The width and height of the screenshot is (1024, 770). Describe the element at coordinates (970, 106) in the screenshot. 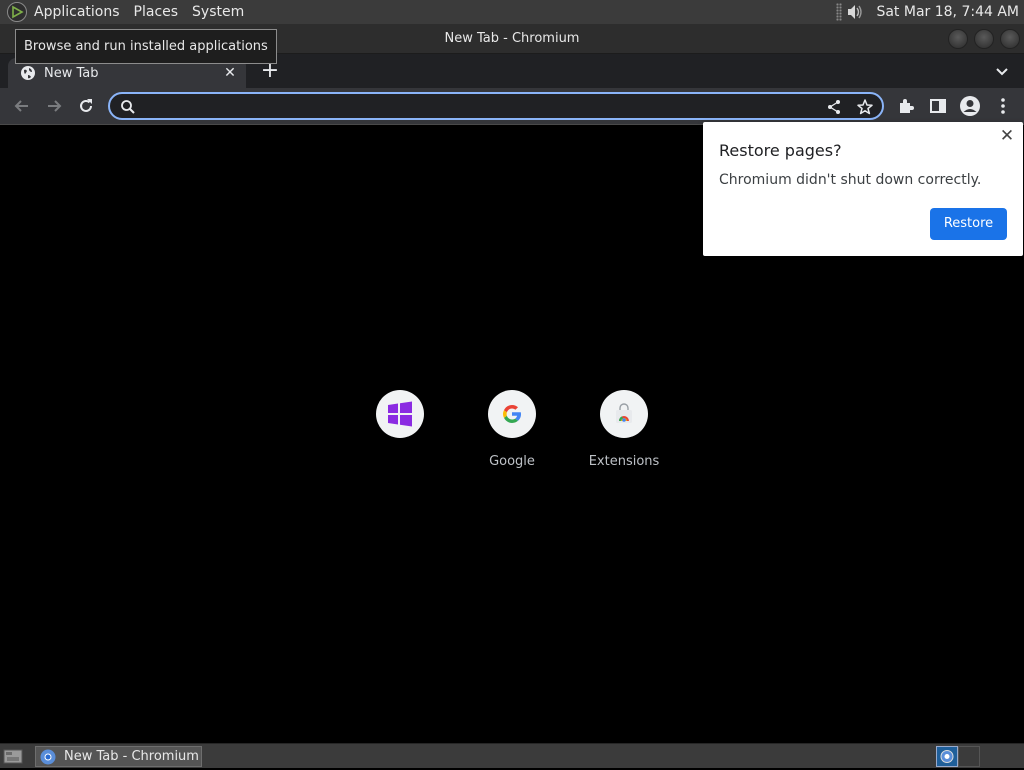

I see `profile-avatar-icon` at that location.